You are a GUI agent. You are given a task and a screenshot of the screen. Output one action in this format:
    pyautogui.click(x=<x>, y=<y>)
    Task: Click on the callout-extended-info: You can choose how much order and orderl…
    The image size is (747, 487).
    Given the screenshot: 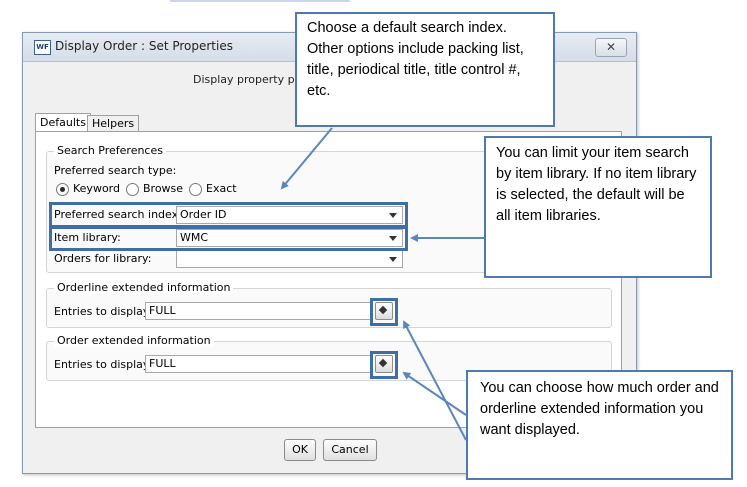 What is the action you would take?
    pyautogui.click(x=599, y=425)
    